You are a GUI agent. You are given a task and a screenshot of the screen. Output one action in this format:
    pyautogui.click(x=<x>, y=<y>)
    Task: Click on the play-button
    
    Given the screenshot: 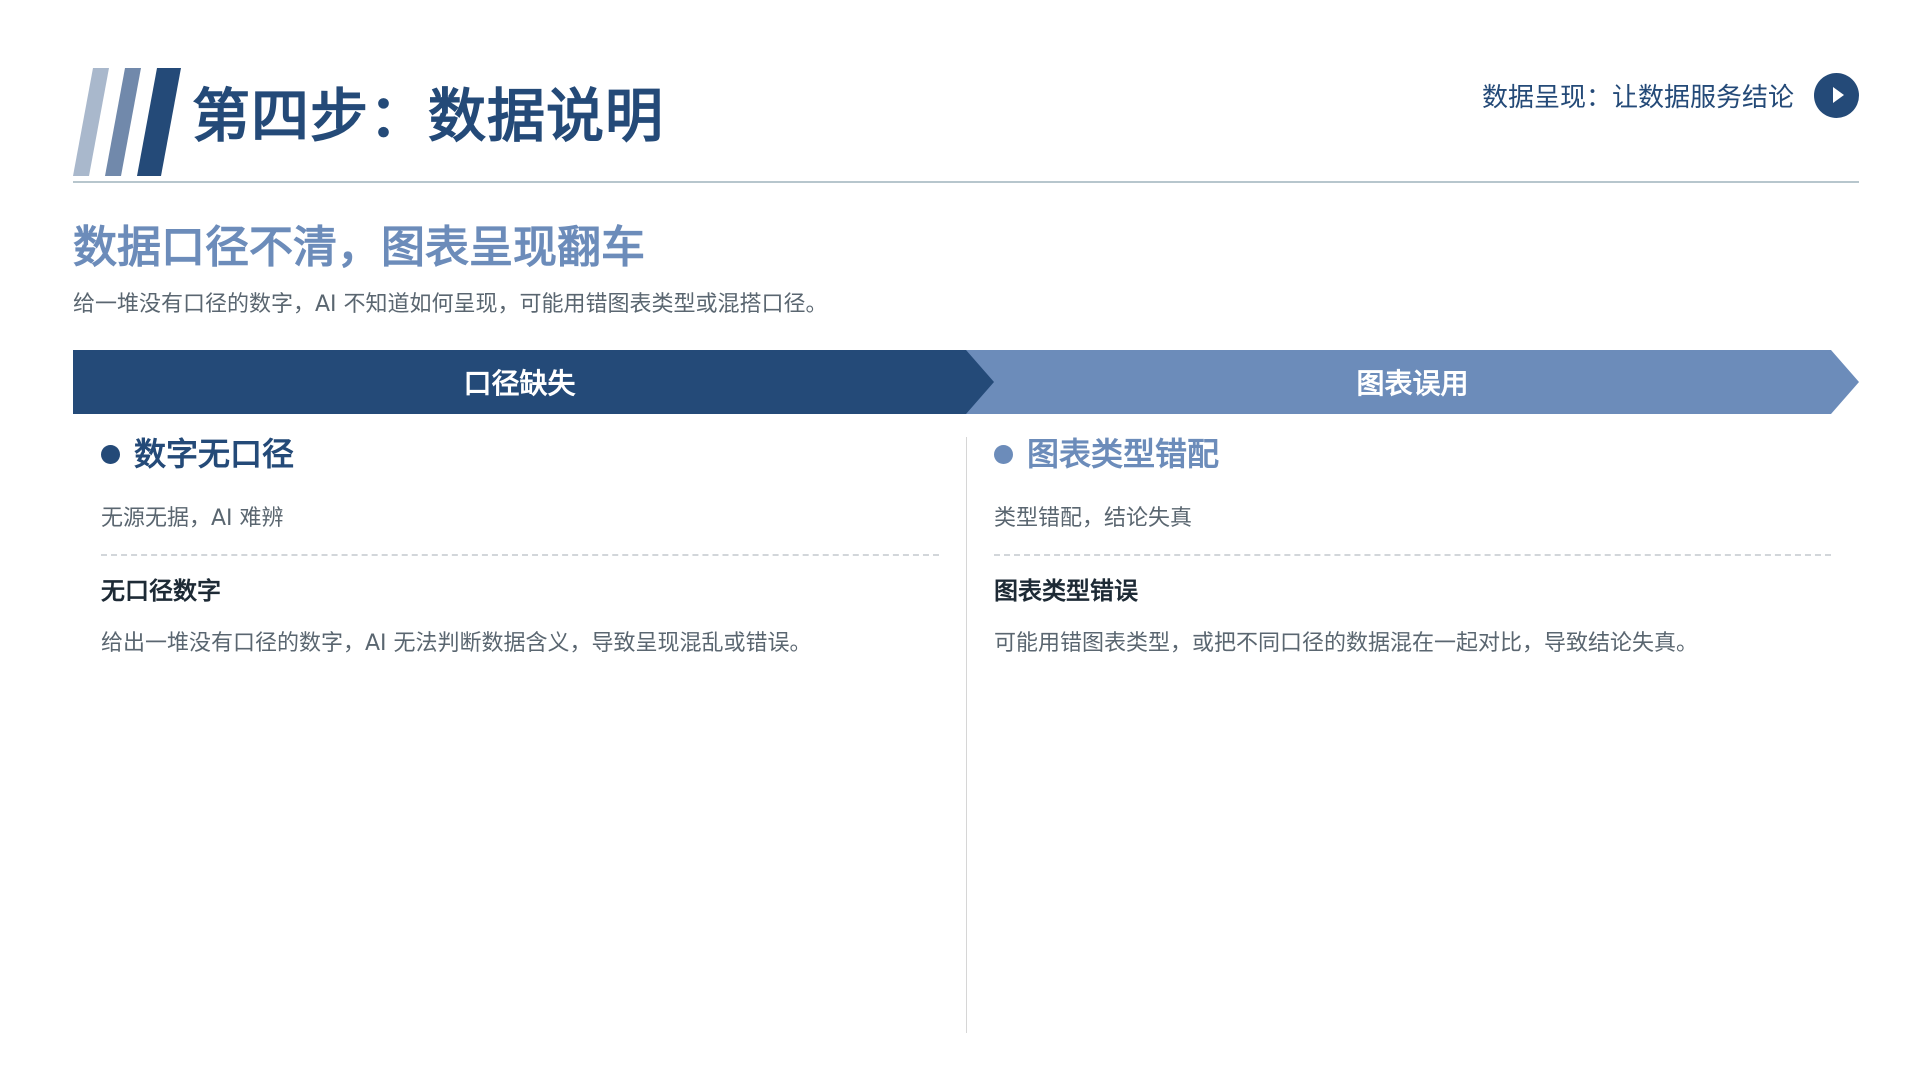 What is the action you would take?
    pyautogui.click(x=1836, y=95)
    